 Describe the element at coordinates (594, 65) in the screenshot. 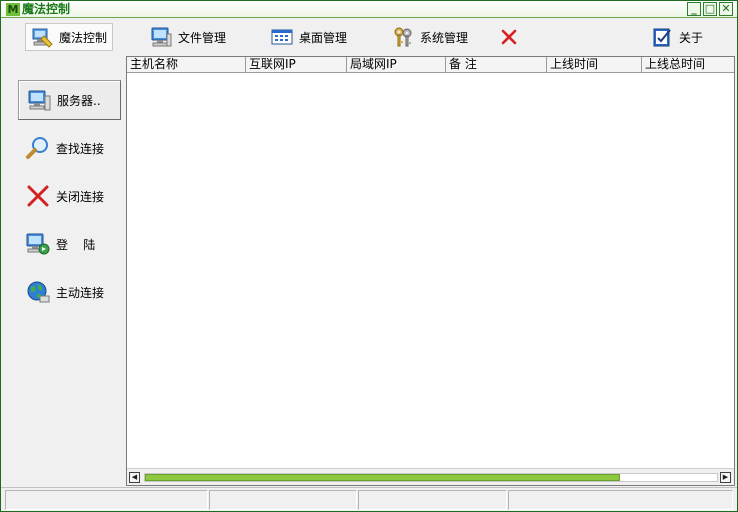

I see `column-header-online-time: 上线时间` at that location.